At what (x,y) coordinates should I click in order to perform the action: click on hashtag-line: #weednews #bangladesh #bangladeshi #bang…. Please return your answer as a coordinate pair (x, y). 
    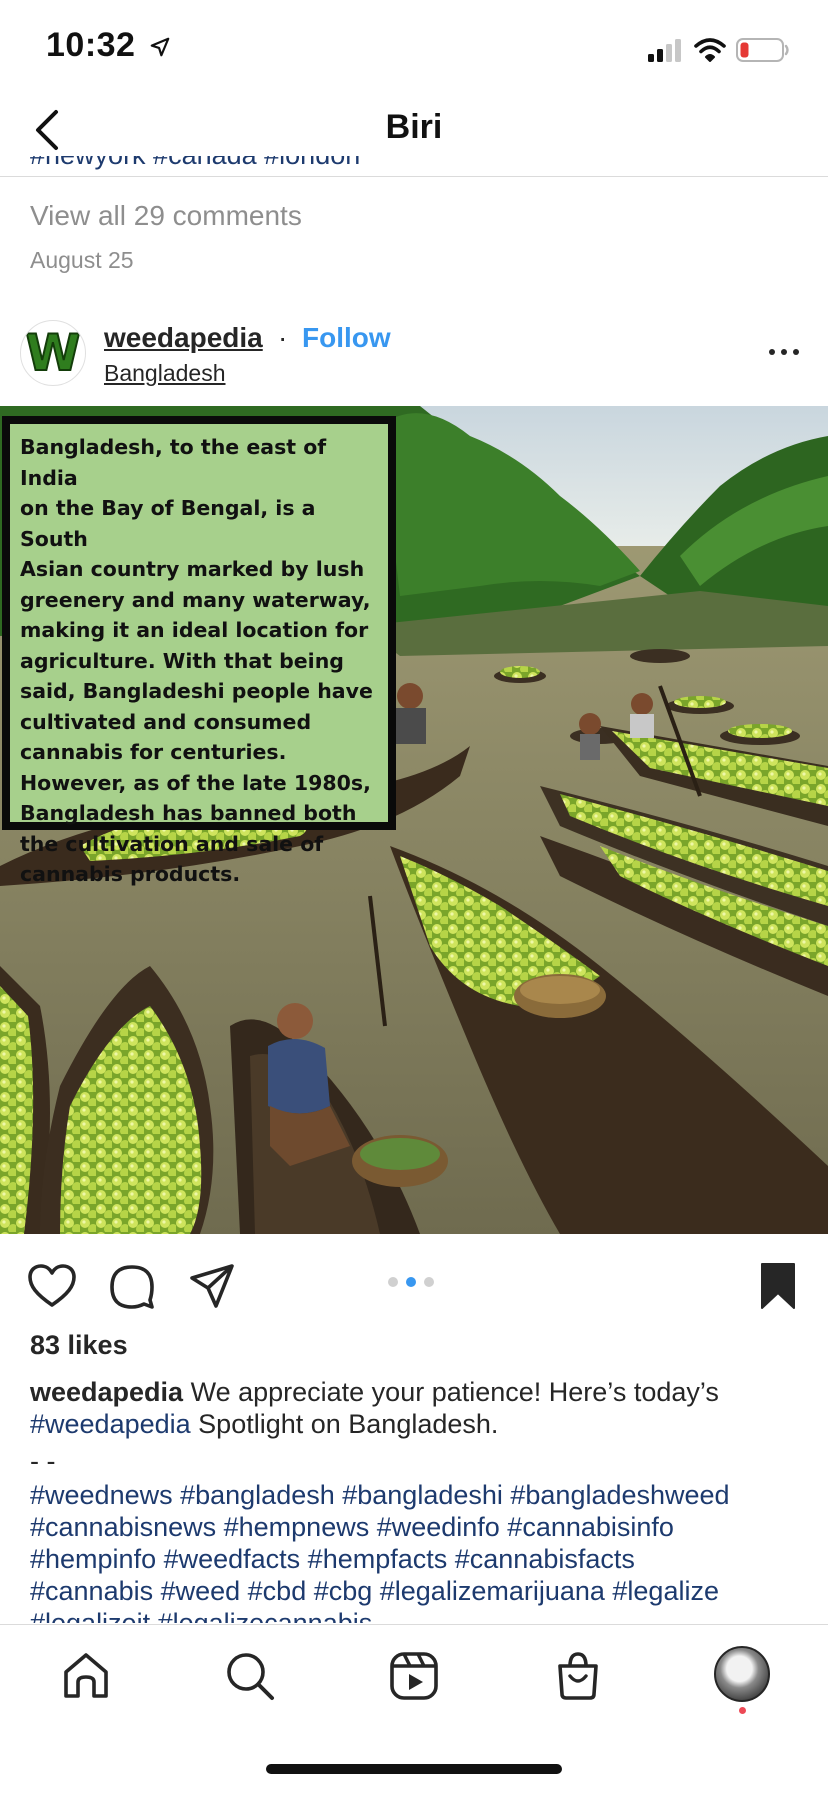
    Looking at the image, I should click on (425, 1495).